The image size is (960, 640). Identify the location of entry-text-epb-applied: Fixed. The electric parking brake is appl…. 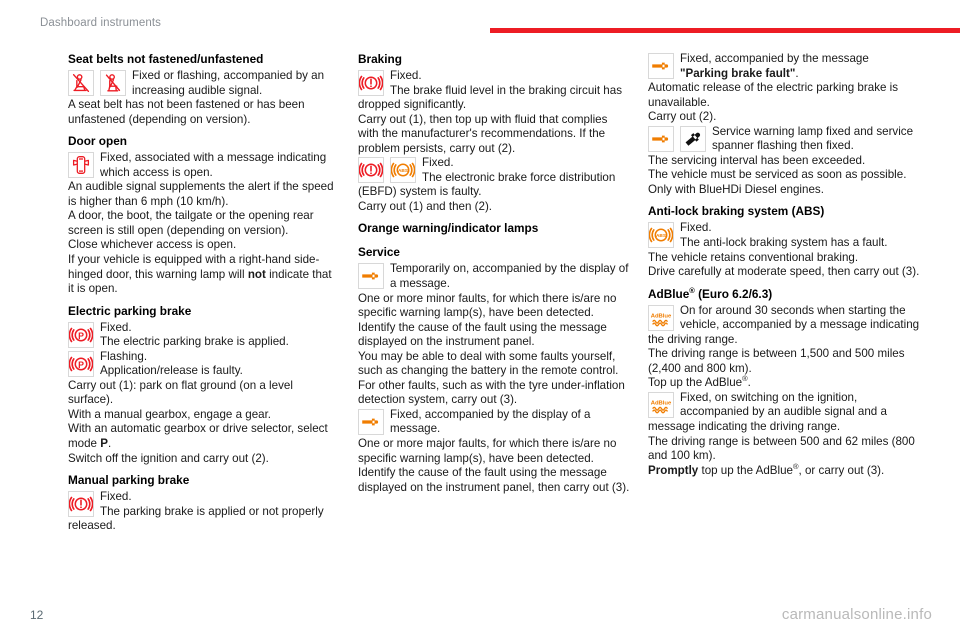
(194, 335).